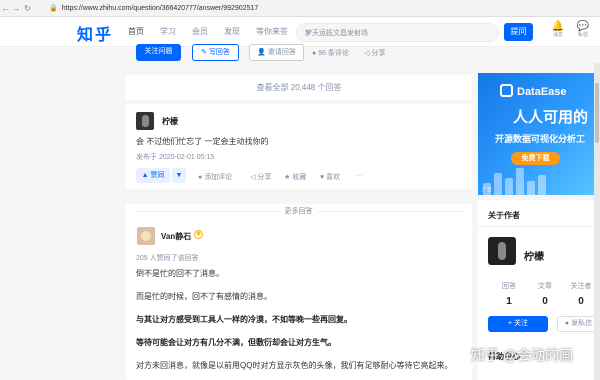 This screenshot has height=380, width=600. What do you see at coordinates (487, 190) in the screenshot?
I see `ad-tag: 广告` at bounding box center [487, 190].